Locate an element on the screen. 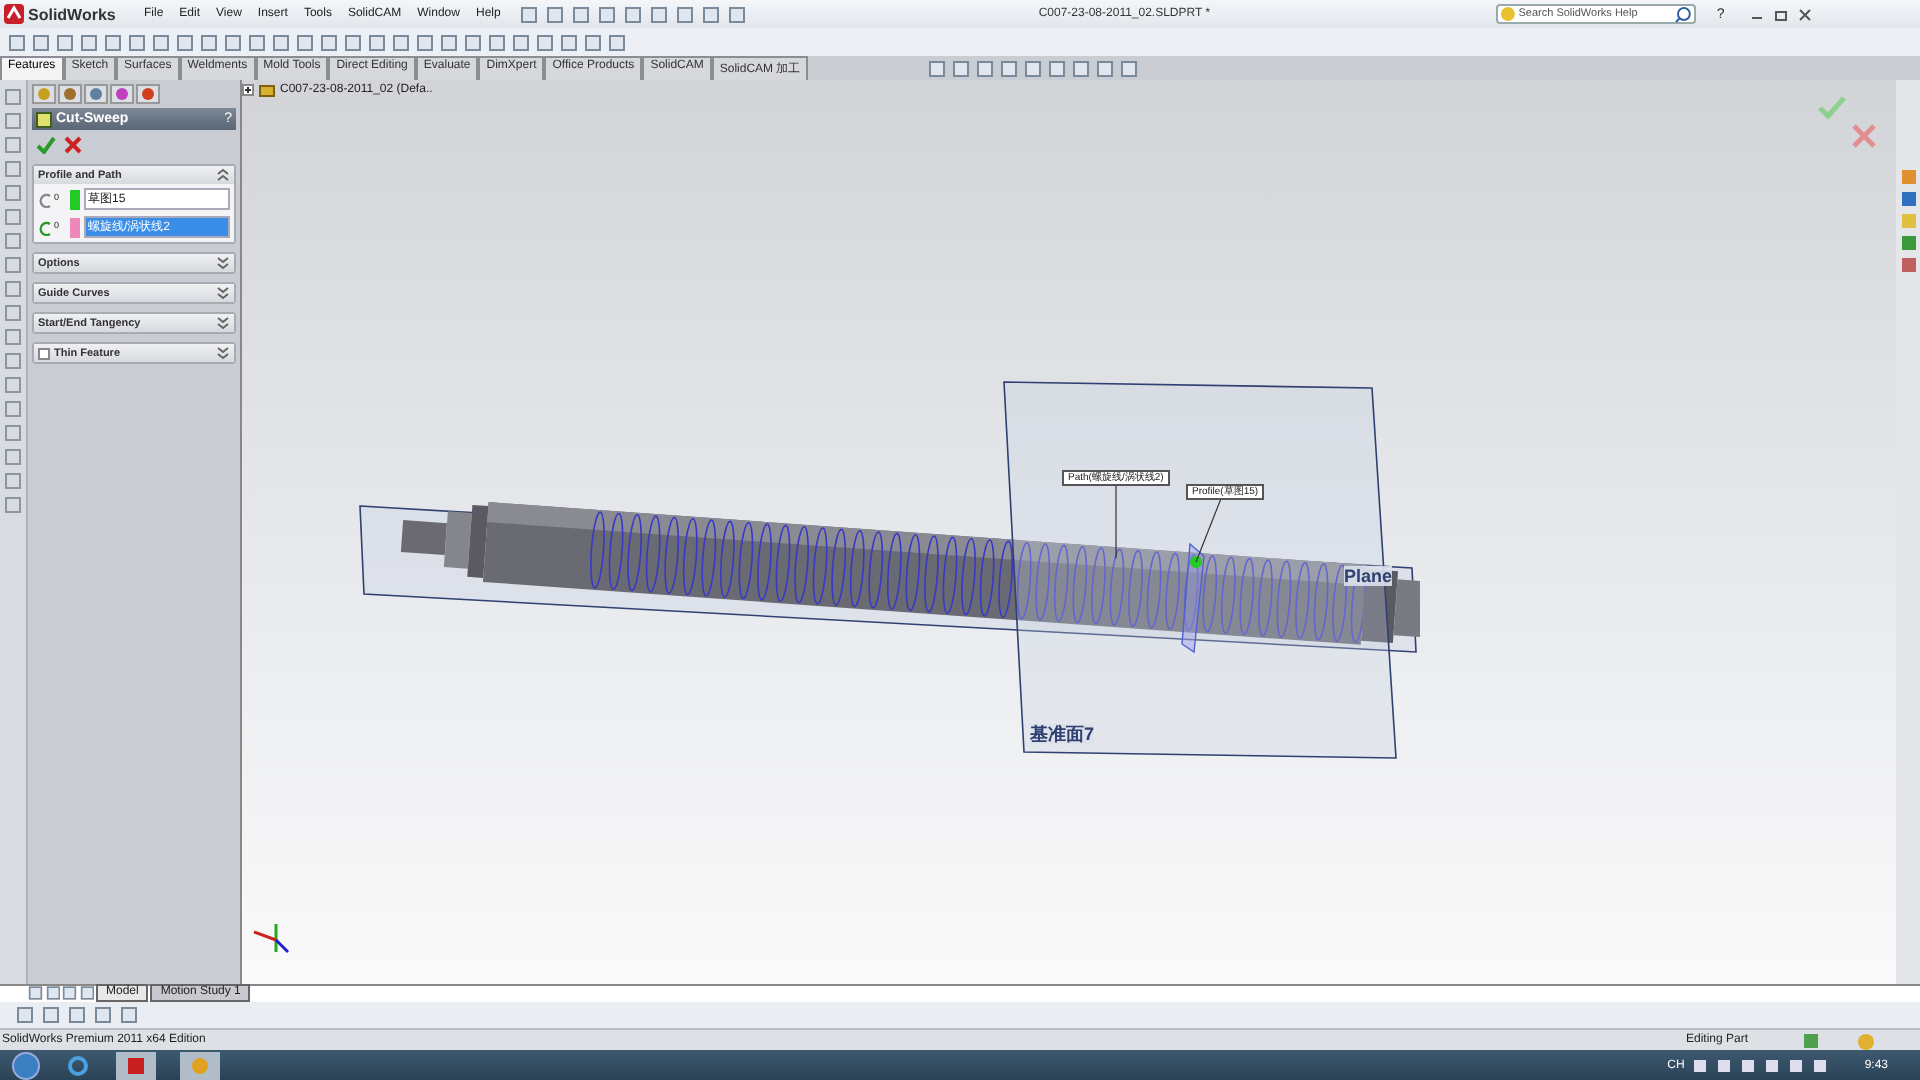  collapse-icon is located at coordinates (223, 175).